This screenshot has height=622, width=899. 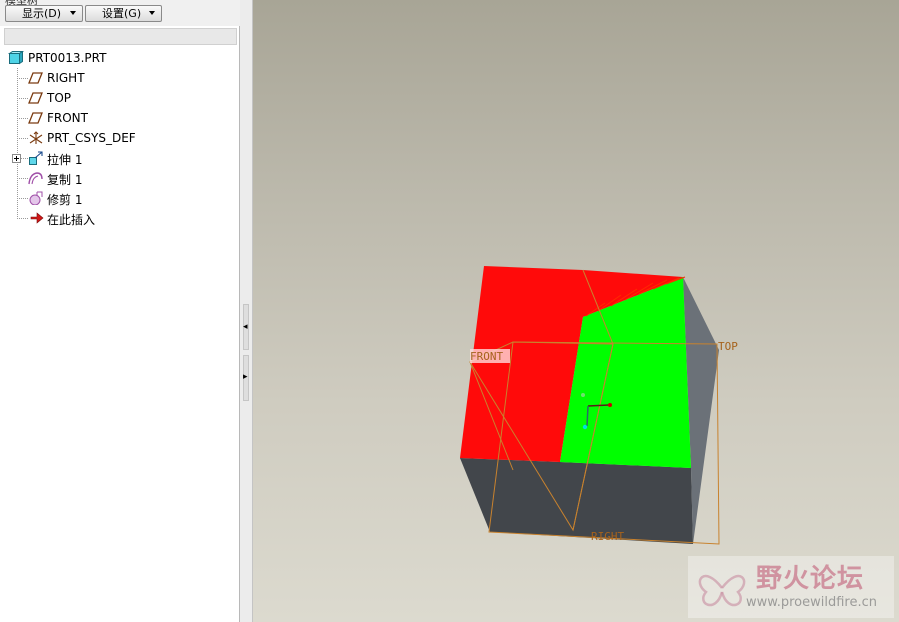 I want to click on tree-item-right: RIGHT, so click(x=118, y=78).